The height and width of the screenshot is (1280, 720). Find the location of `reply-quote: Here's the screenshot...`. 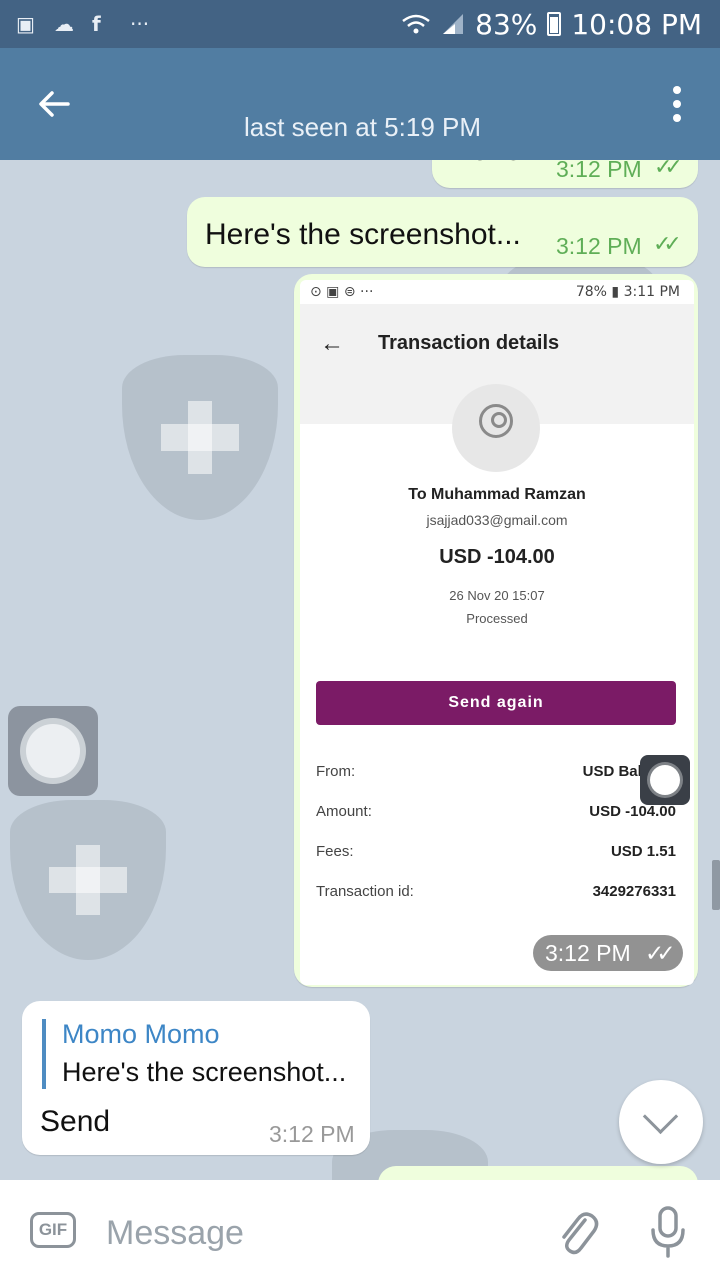

reply-quote: Here's the screenshot... is located at coordinates (204, 1072).